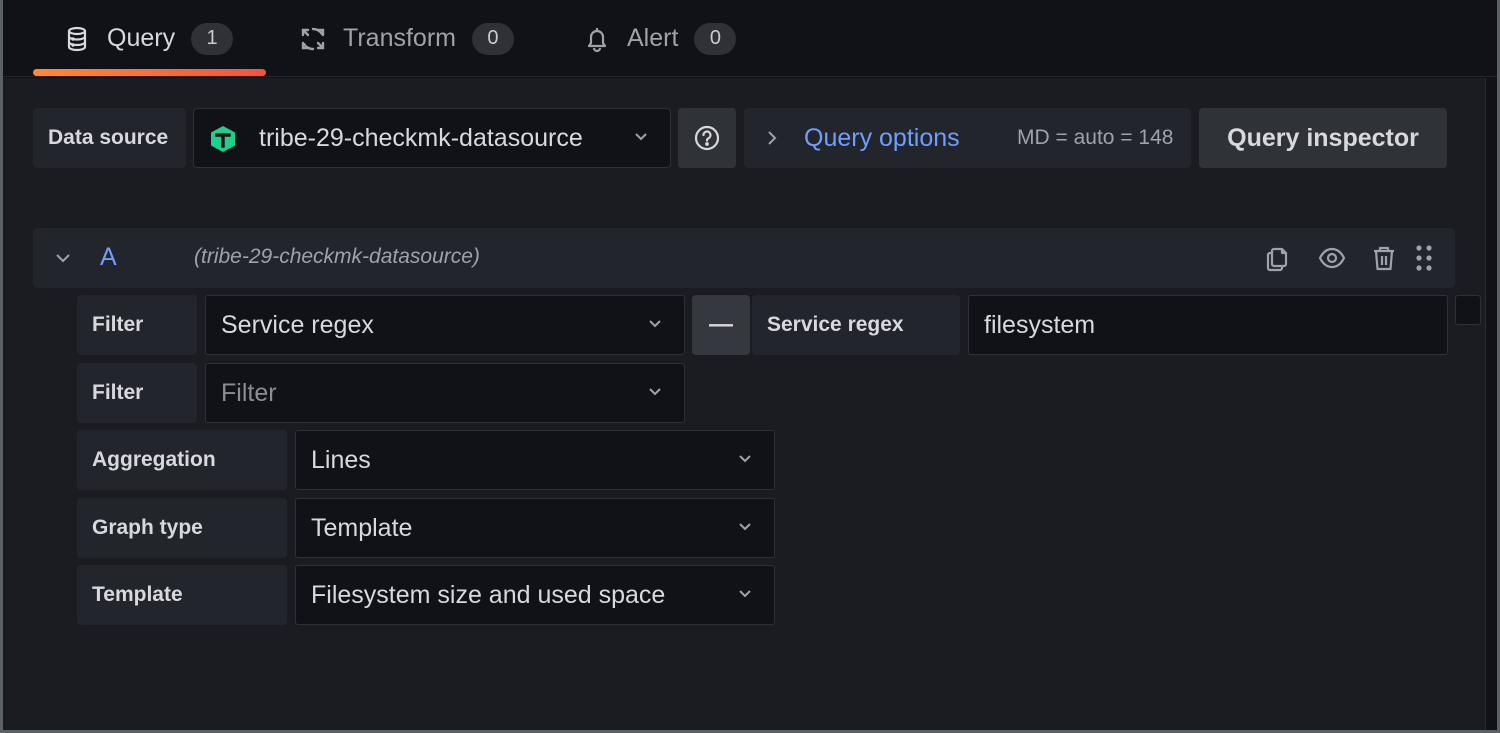 This screenshot has width=1500, height=733. What do you see at coordinates (1208, 325) in the screenshot?
I see `service-regex-input: filesystem` at bounding box center [1208, 325].